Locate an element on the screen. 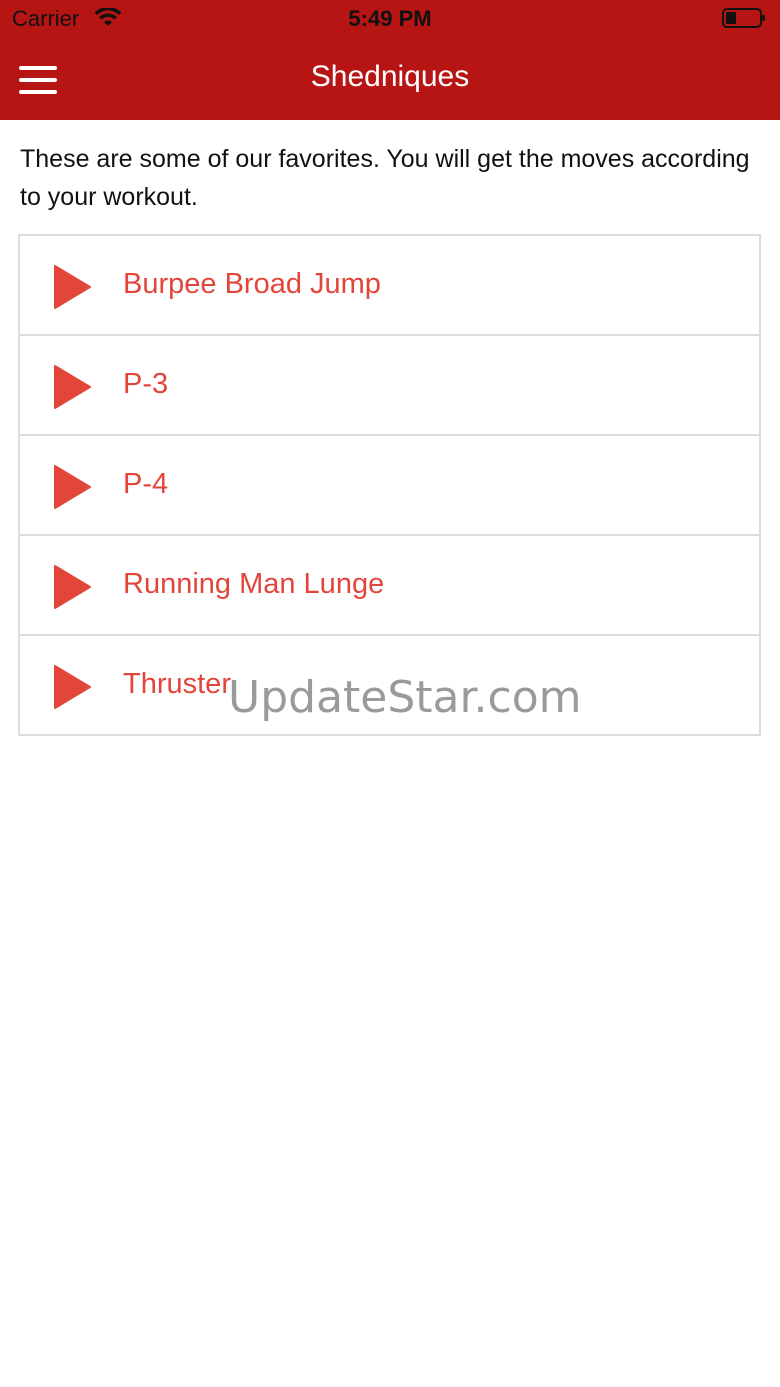 The width and height of the screenshot is (780, 1387). list-item-p-4: P-4 is located at coordinates (389, 486).